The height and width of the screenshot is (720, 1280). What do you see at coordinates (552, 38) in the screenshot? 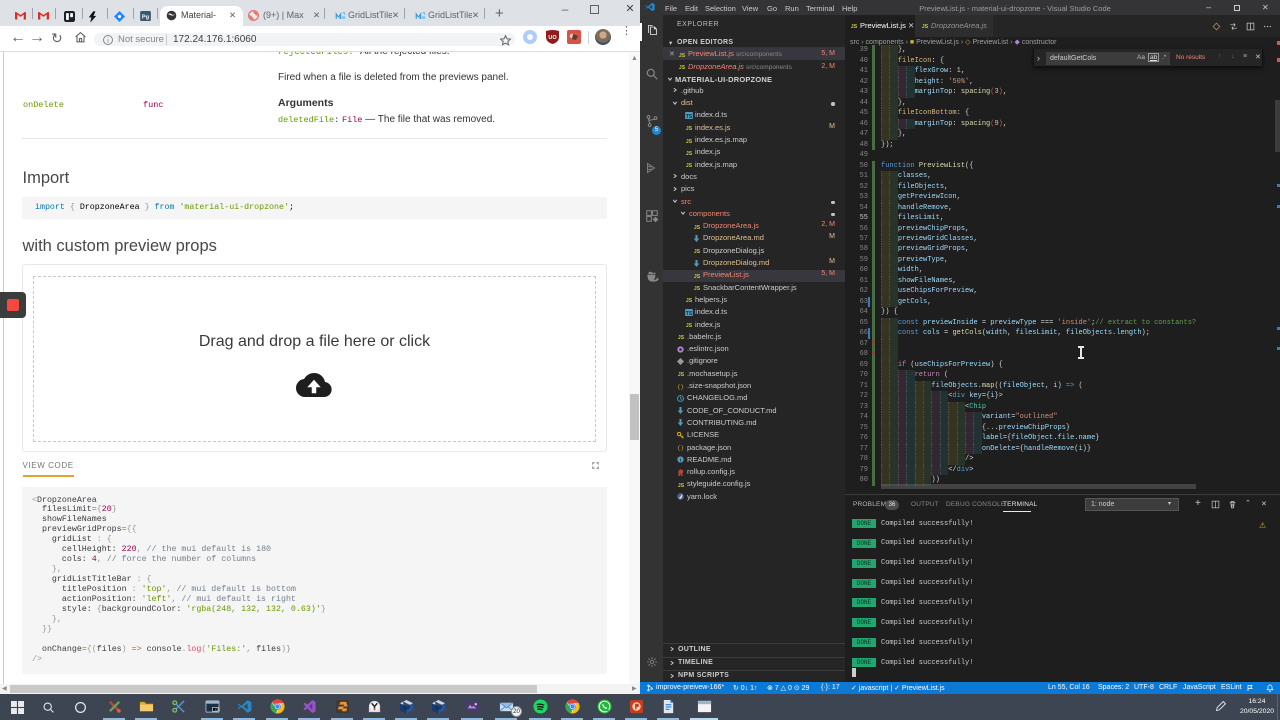
I see `svg-text: UO` at bounding box center [552, 38].